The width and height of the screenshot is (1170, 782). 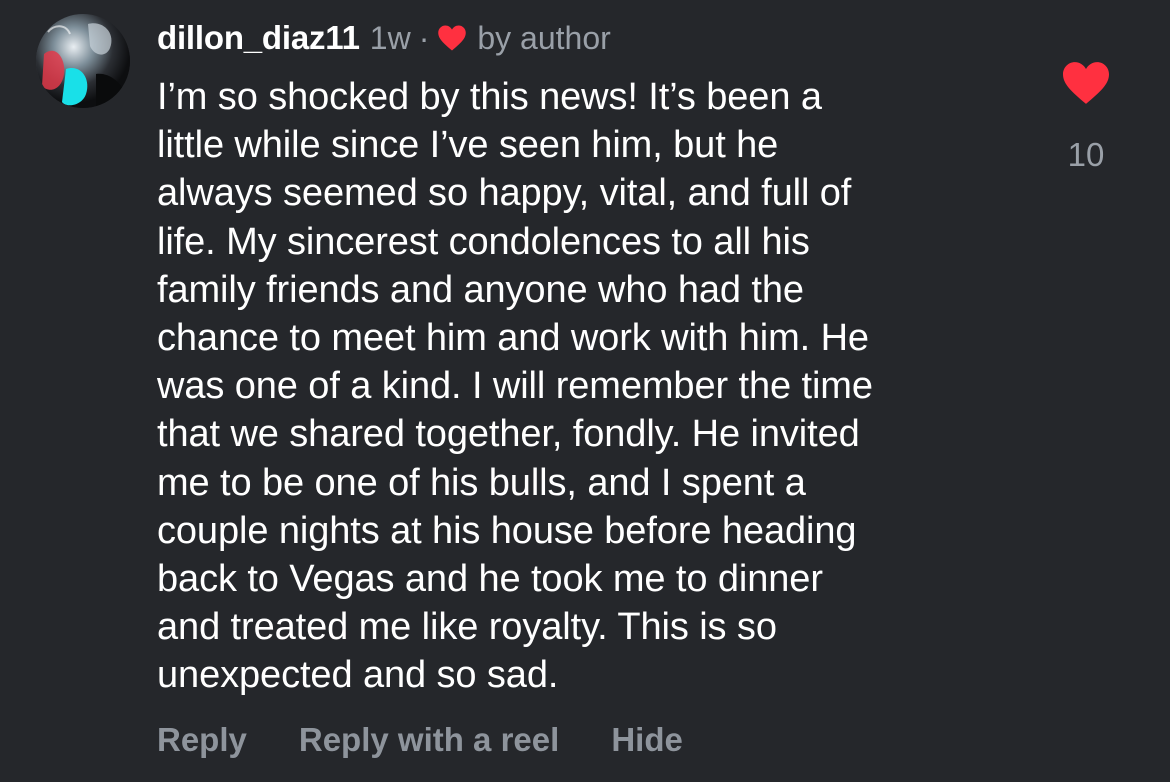 I want to click on like-count: 10, so click(x=1086, y=154).